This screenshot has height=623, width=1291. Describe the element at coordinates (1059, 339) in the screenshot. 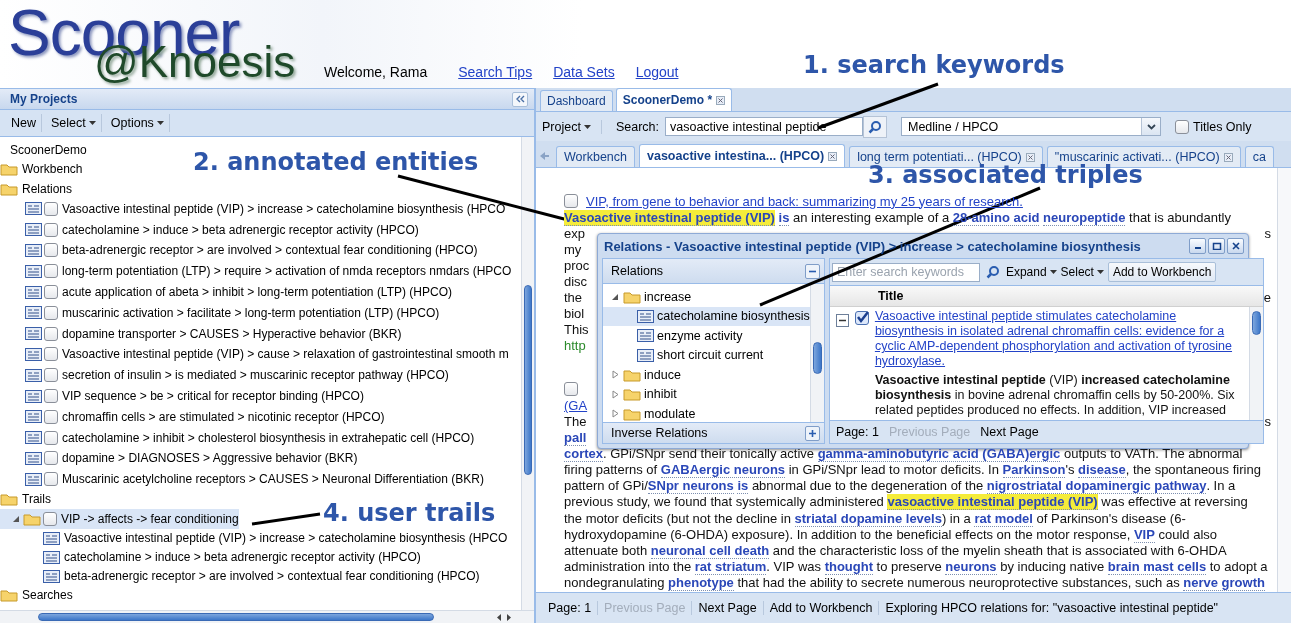

I see `article-title-link: Vasoactive intestinal peptide stimulates catecholamine biosynthesis in isolated adrenal chromaffin cells: evidence for a cyclic AMP-dependent phosphorylation and activation of tyrosine hydroxylase.` at that location.